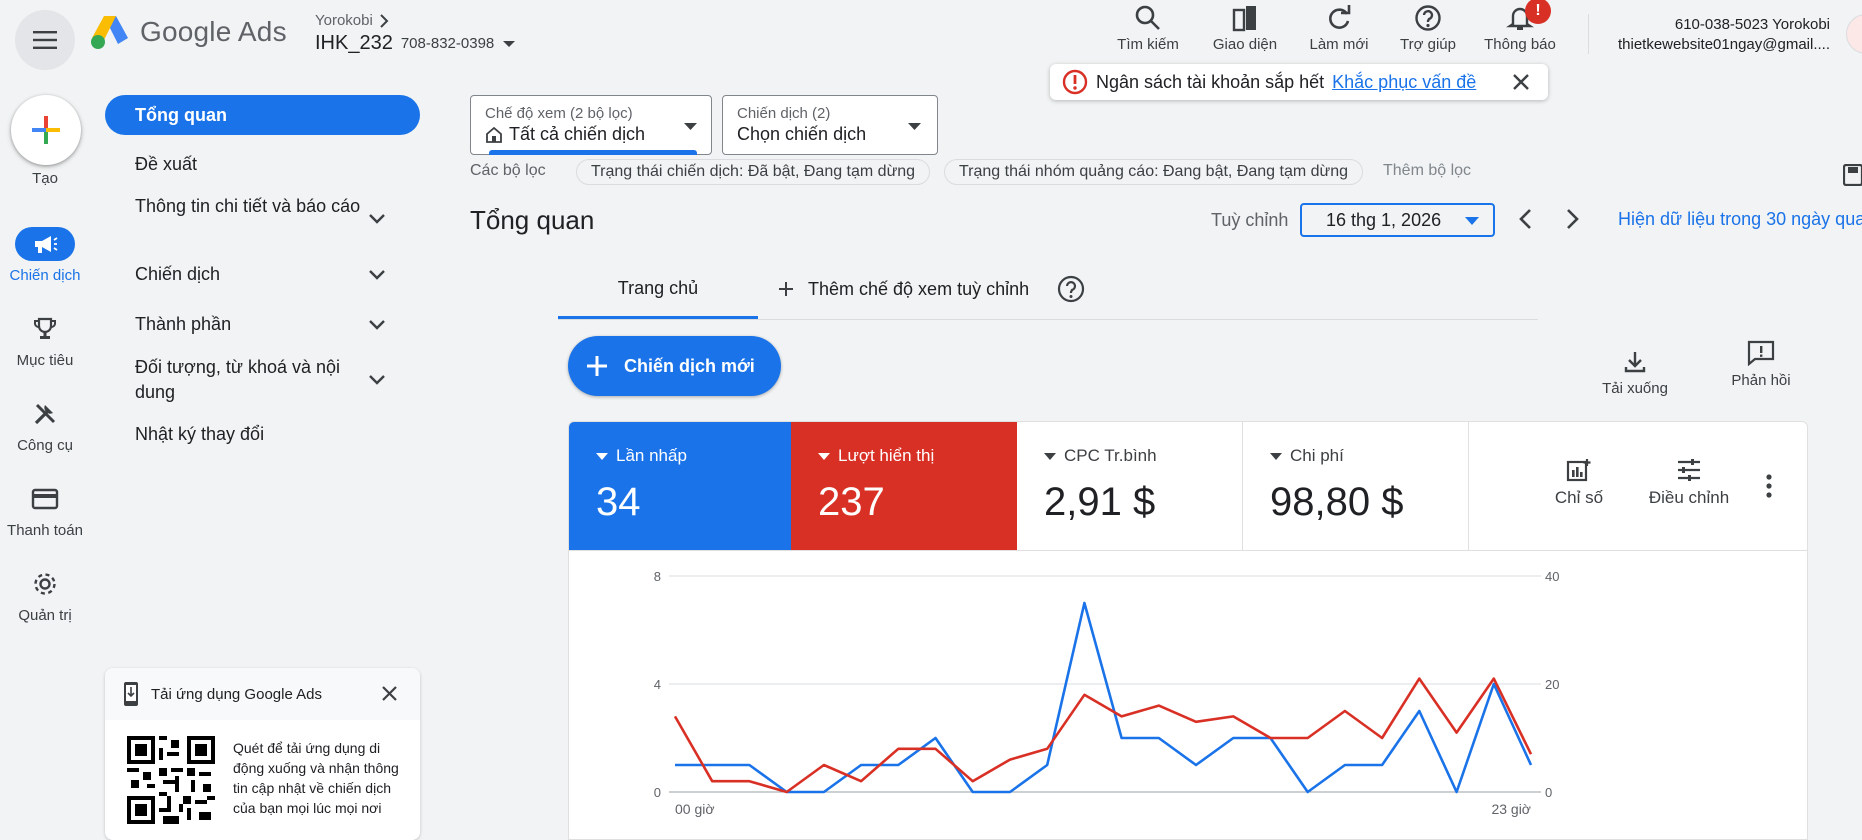  What do you see at coordinates (171, 780) in the screenshot?
I see `qr-code` at bounding box center [171, 780].